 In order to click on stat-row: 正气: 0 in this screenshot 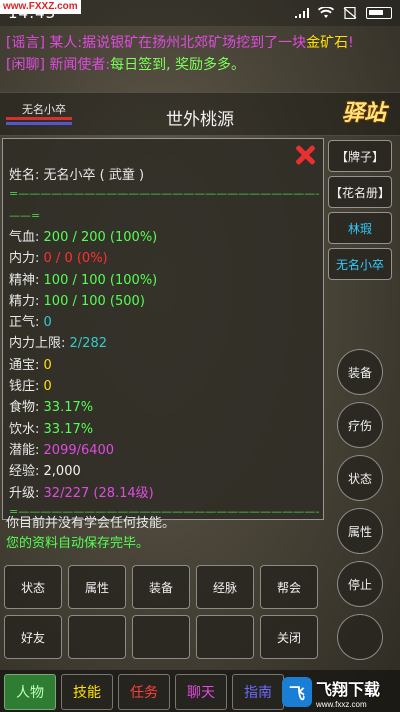, I will do `click(164, 322)`.